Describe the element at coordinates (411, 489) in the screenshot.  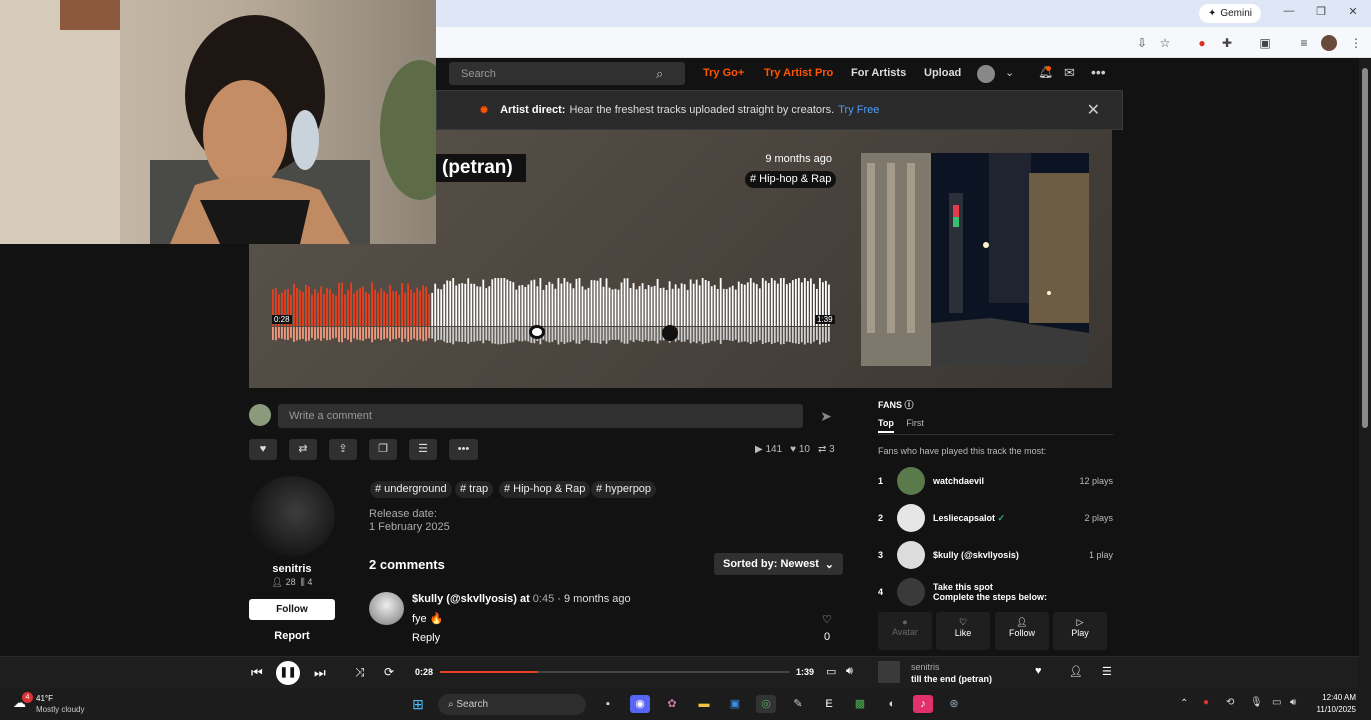
I see `tag-underground: # underground` at that location.